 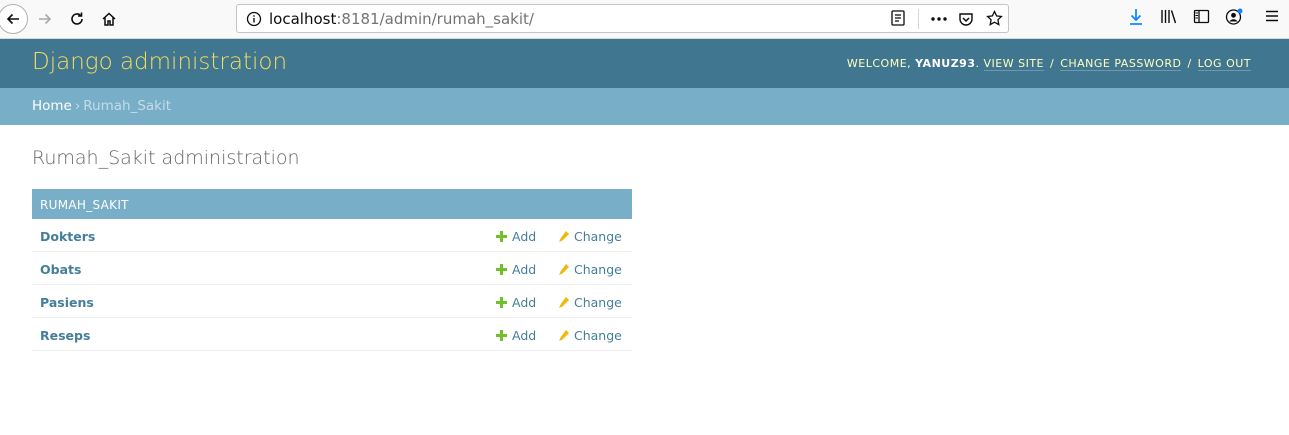 I want to click on back-button, so click(x=14, y=19).